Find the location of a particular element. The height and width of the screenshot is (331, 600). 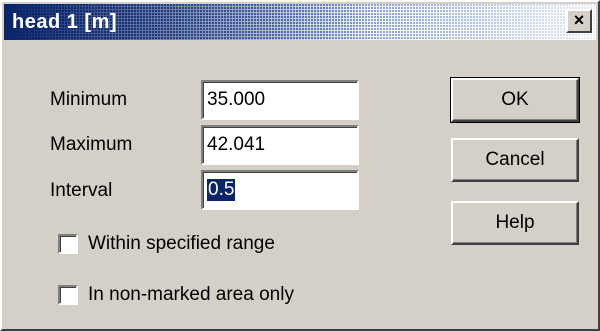

within-range-label: Within specified range is located at coordinates (181, 243).